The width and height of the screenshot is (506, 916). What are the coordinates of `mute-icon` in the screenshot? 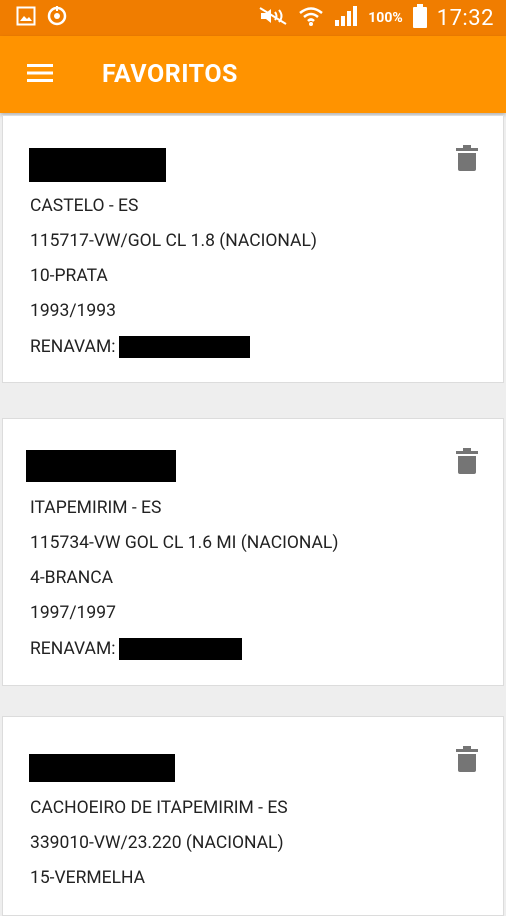 It's located at (273, 18).